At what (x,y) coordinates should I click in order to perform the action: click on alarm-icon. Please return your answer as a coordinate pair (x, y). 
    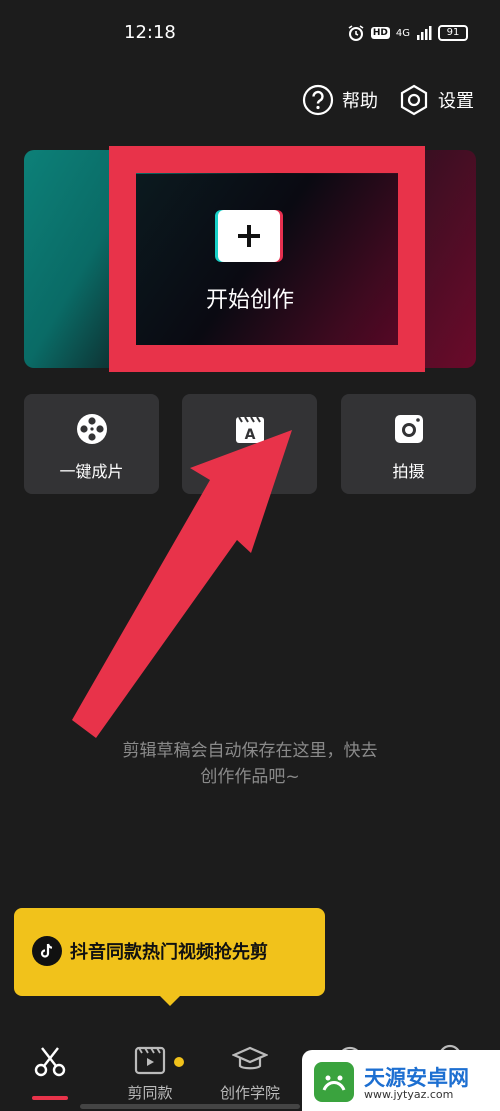
    Looking at the image, I should click on (356, 33).